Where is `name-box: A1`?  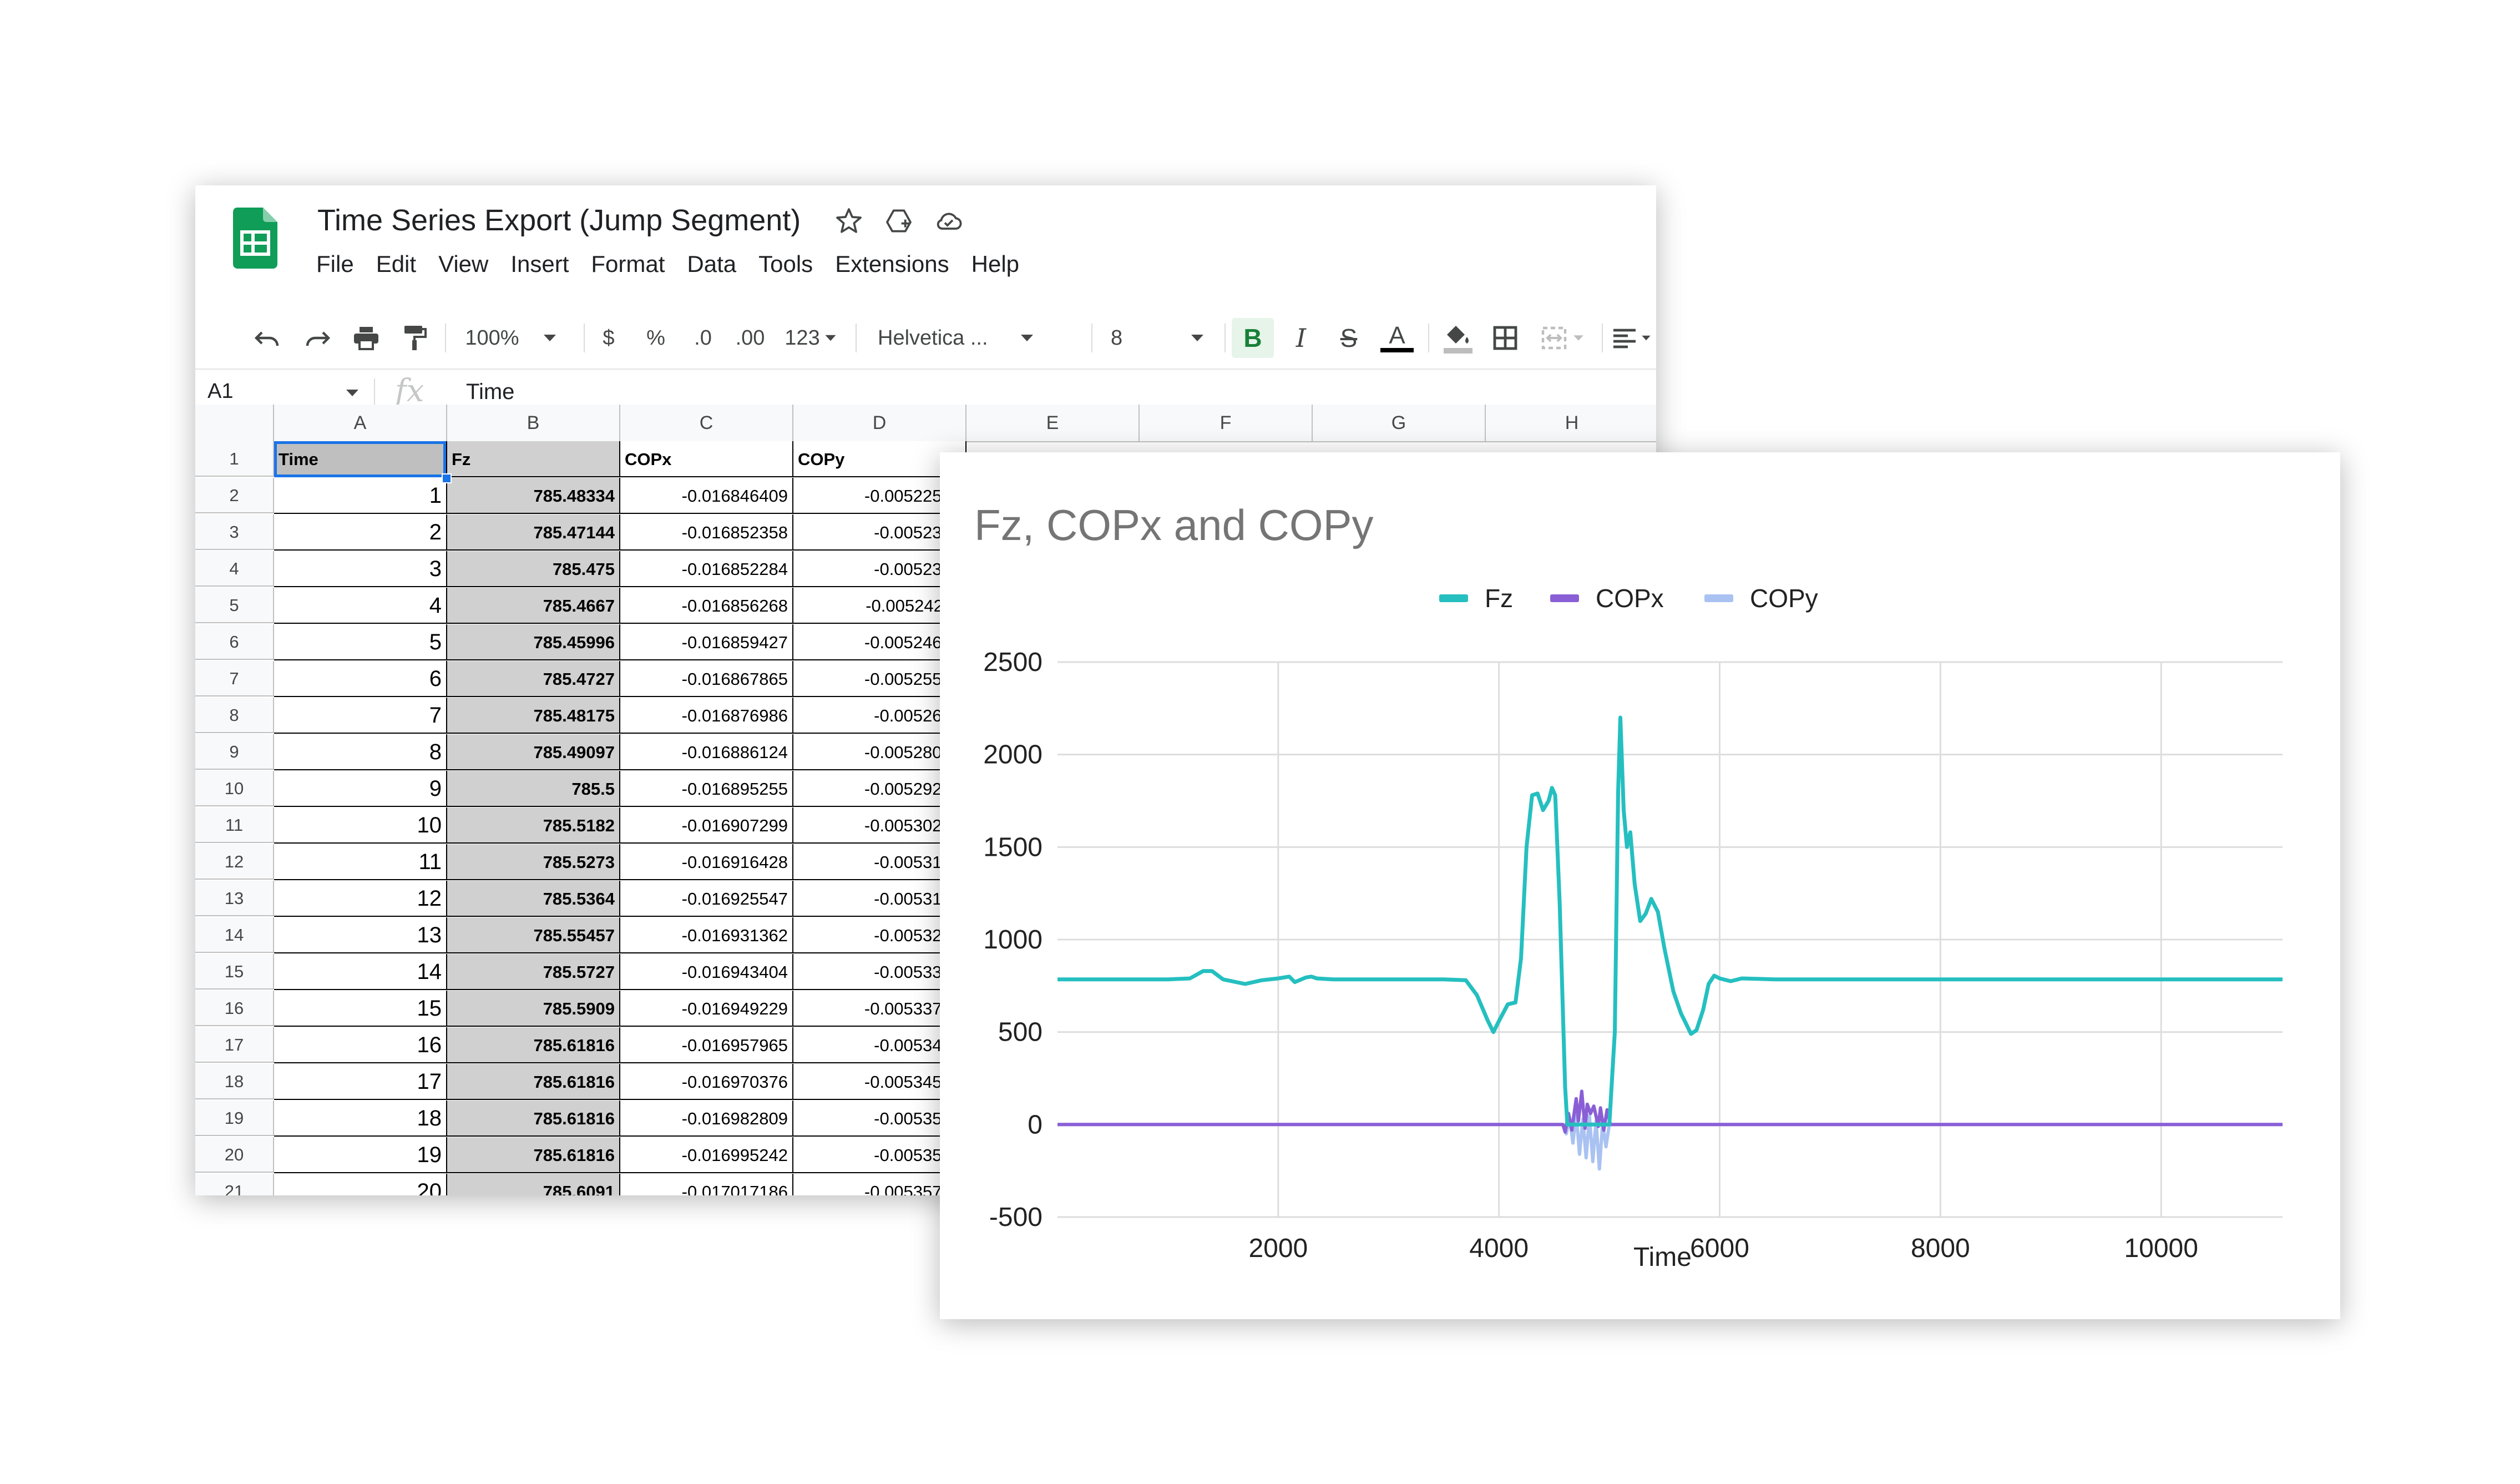 name-box: A1 is located at coordinates (220, 391).